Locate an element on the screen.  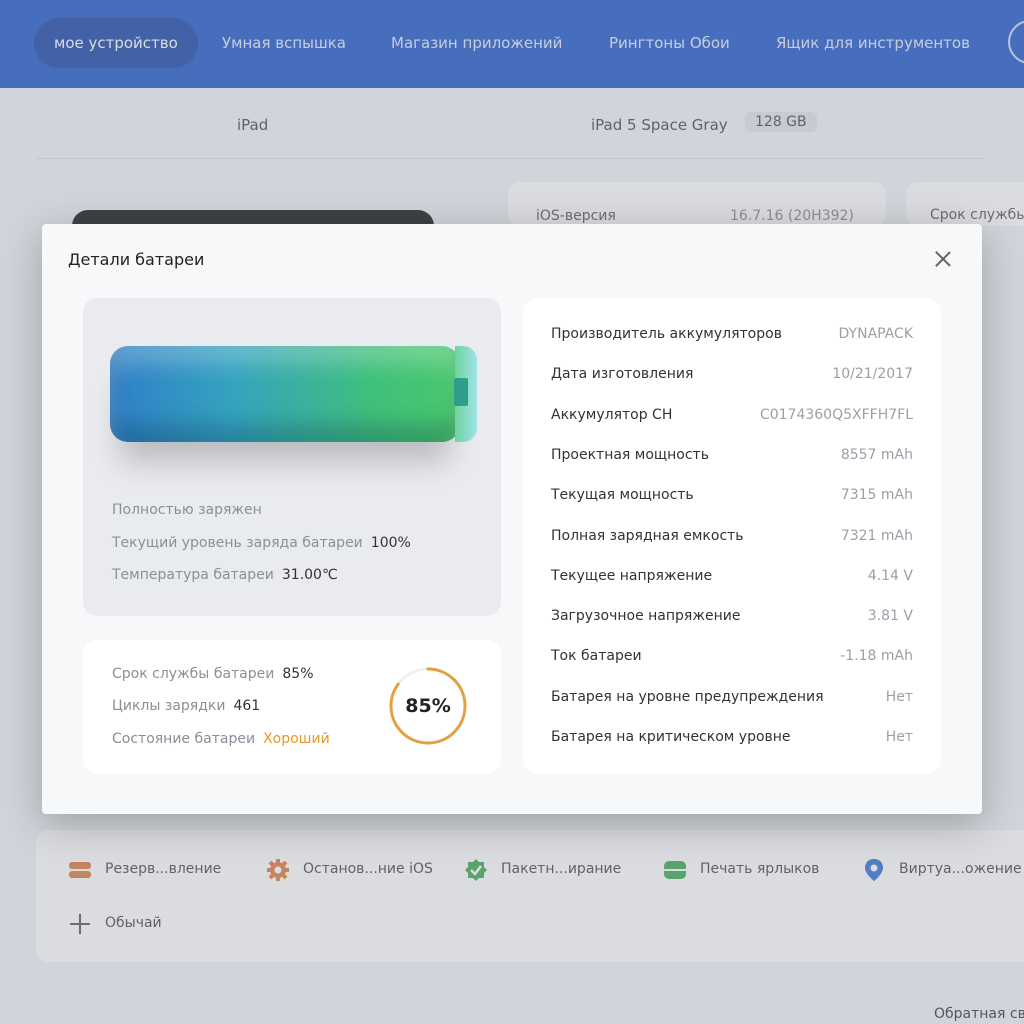
info-value: 4.14 V is located at coordinates (890, 575).